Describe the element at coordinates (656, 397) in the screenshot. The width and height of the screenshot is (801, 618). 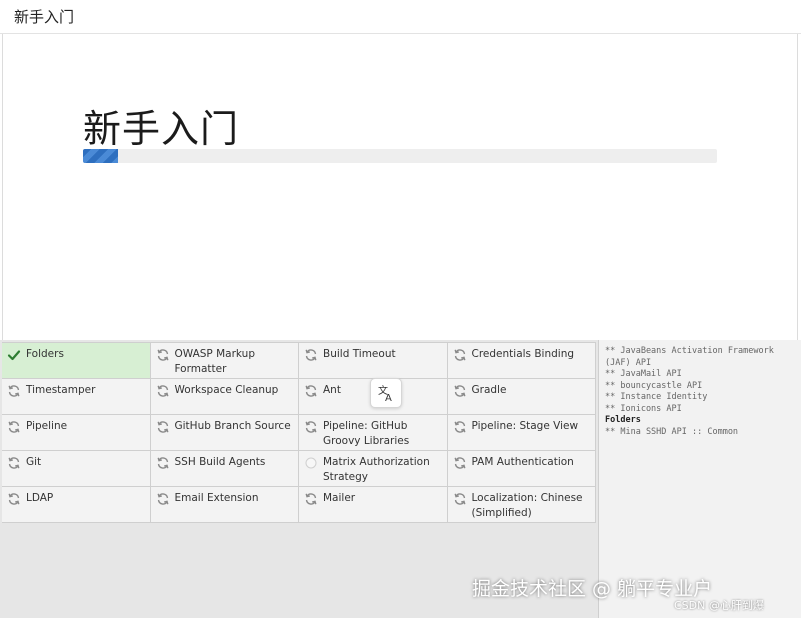
I see `log-line: ** Instance Identity` at that location.